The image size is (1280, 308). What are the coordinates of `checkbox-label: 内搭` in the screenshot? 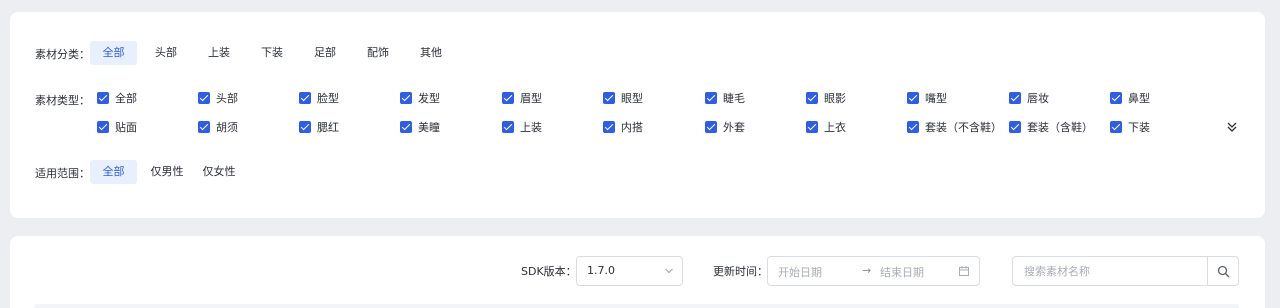 It's located at (632, 127).